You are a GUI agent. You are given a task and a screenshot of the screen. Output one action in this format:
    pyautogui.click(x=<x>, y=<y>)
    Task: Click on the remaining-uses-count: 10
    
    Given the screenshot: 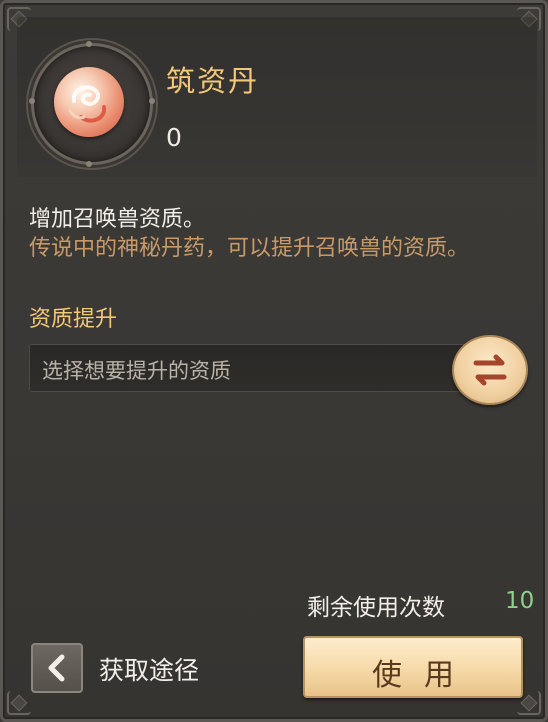 What is the action you would take?
    pyautogui.click(x=520, y=601)
    